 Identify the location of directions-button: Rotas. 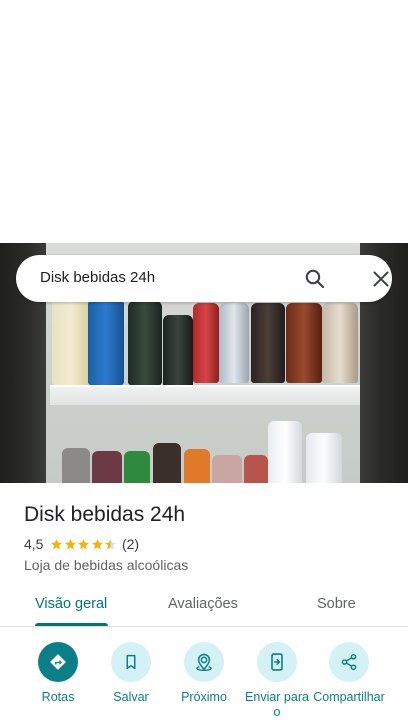
(58, 673).